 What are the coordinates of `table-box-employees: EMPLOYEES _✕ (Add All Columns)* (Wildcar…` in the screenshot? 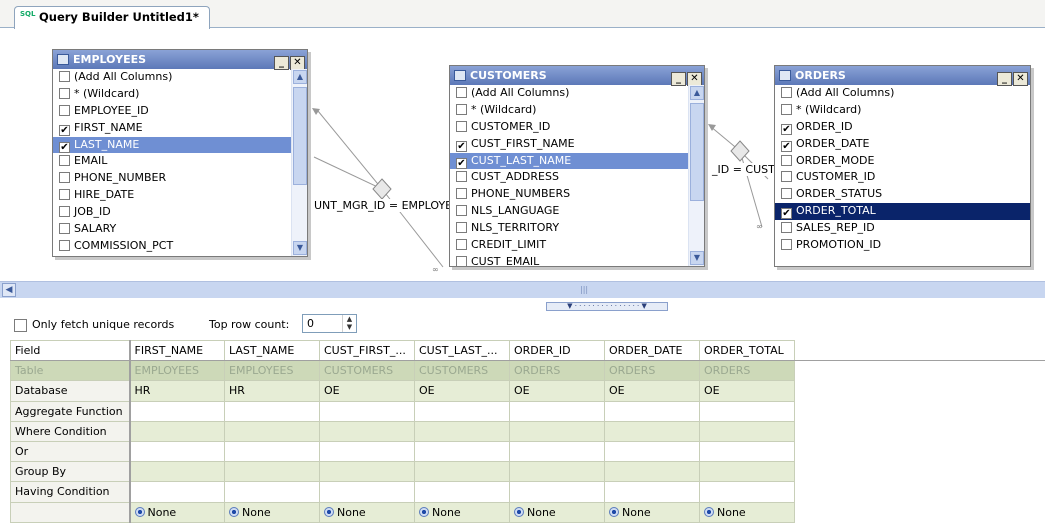 It's located at (180, 153).